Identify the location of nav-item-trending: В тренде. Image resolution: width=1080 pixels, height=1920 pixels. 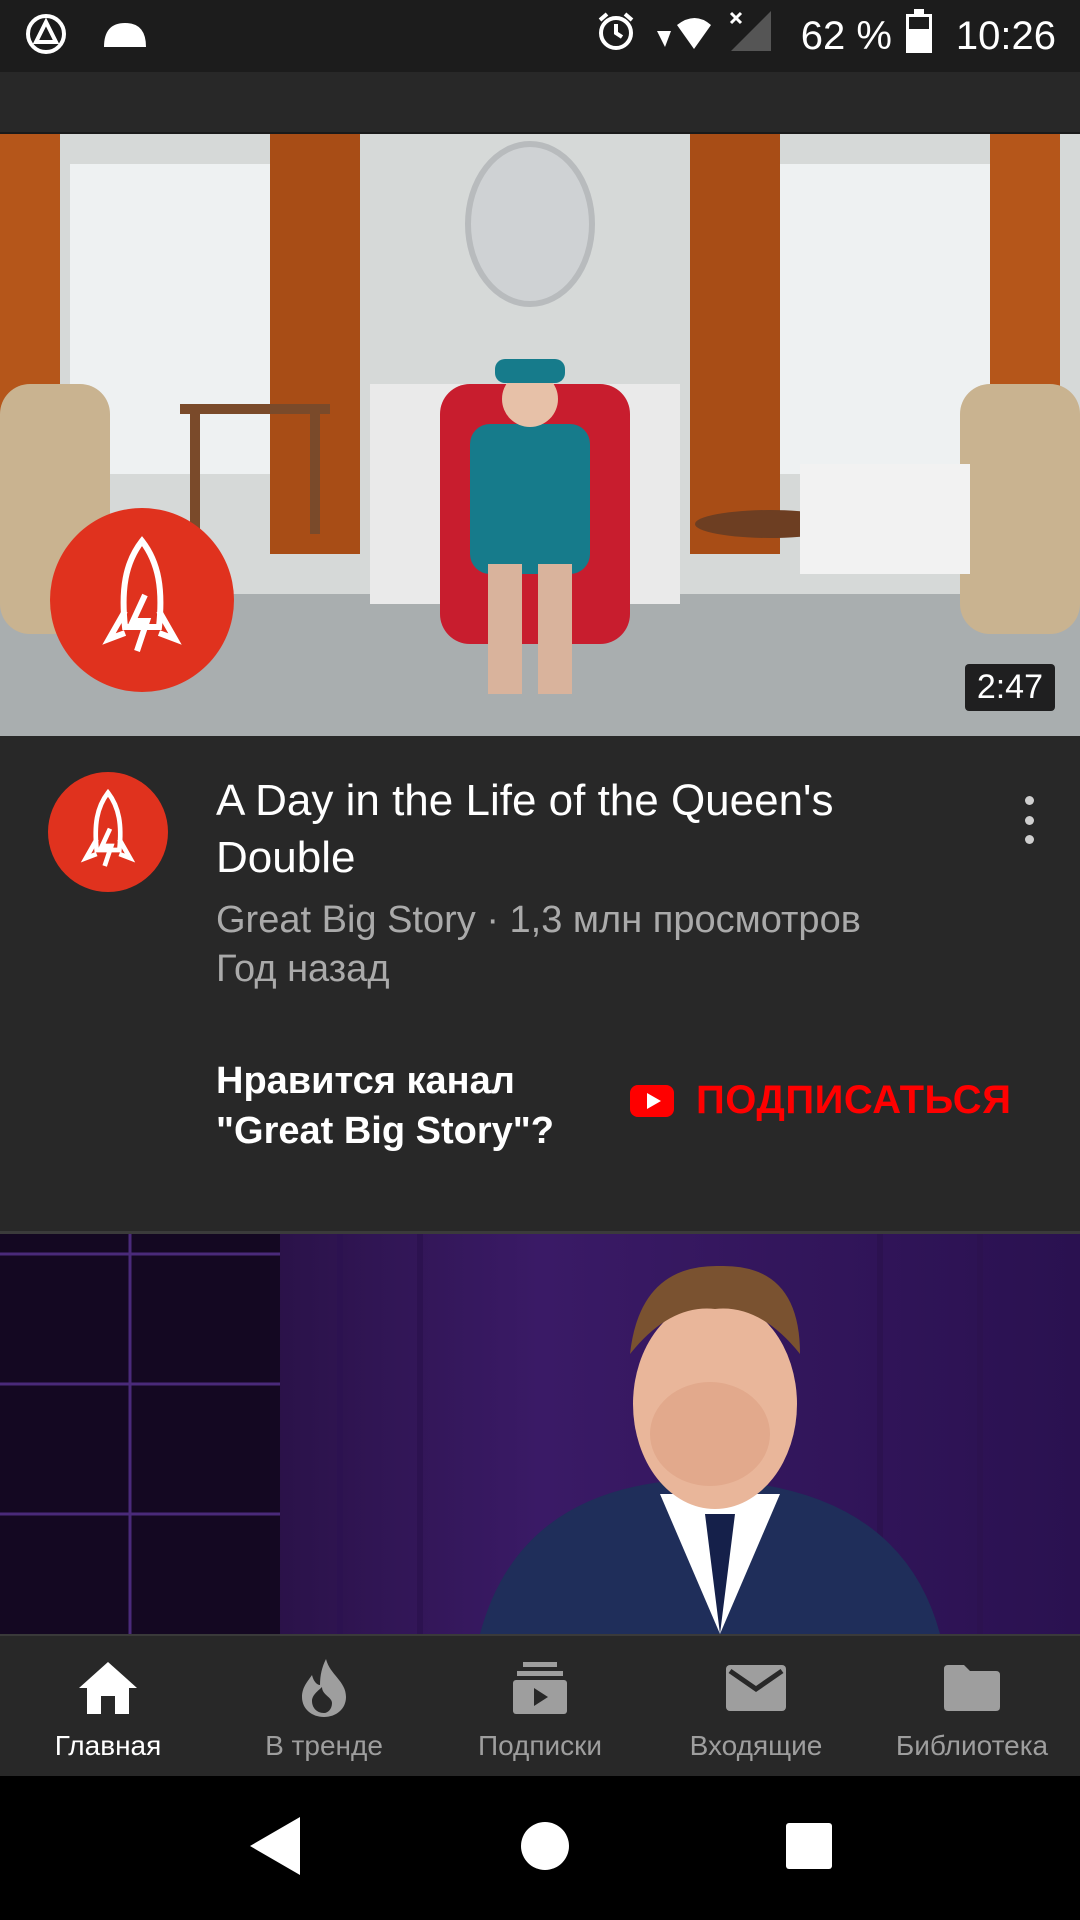
(324, 1706).